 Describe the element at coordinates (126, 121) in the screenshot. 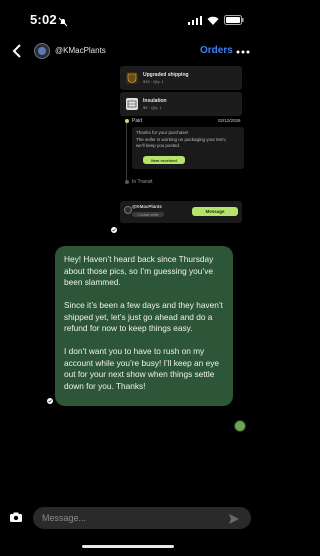

I see `timeline-dot-paid` at that location.